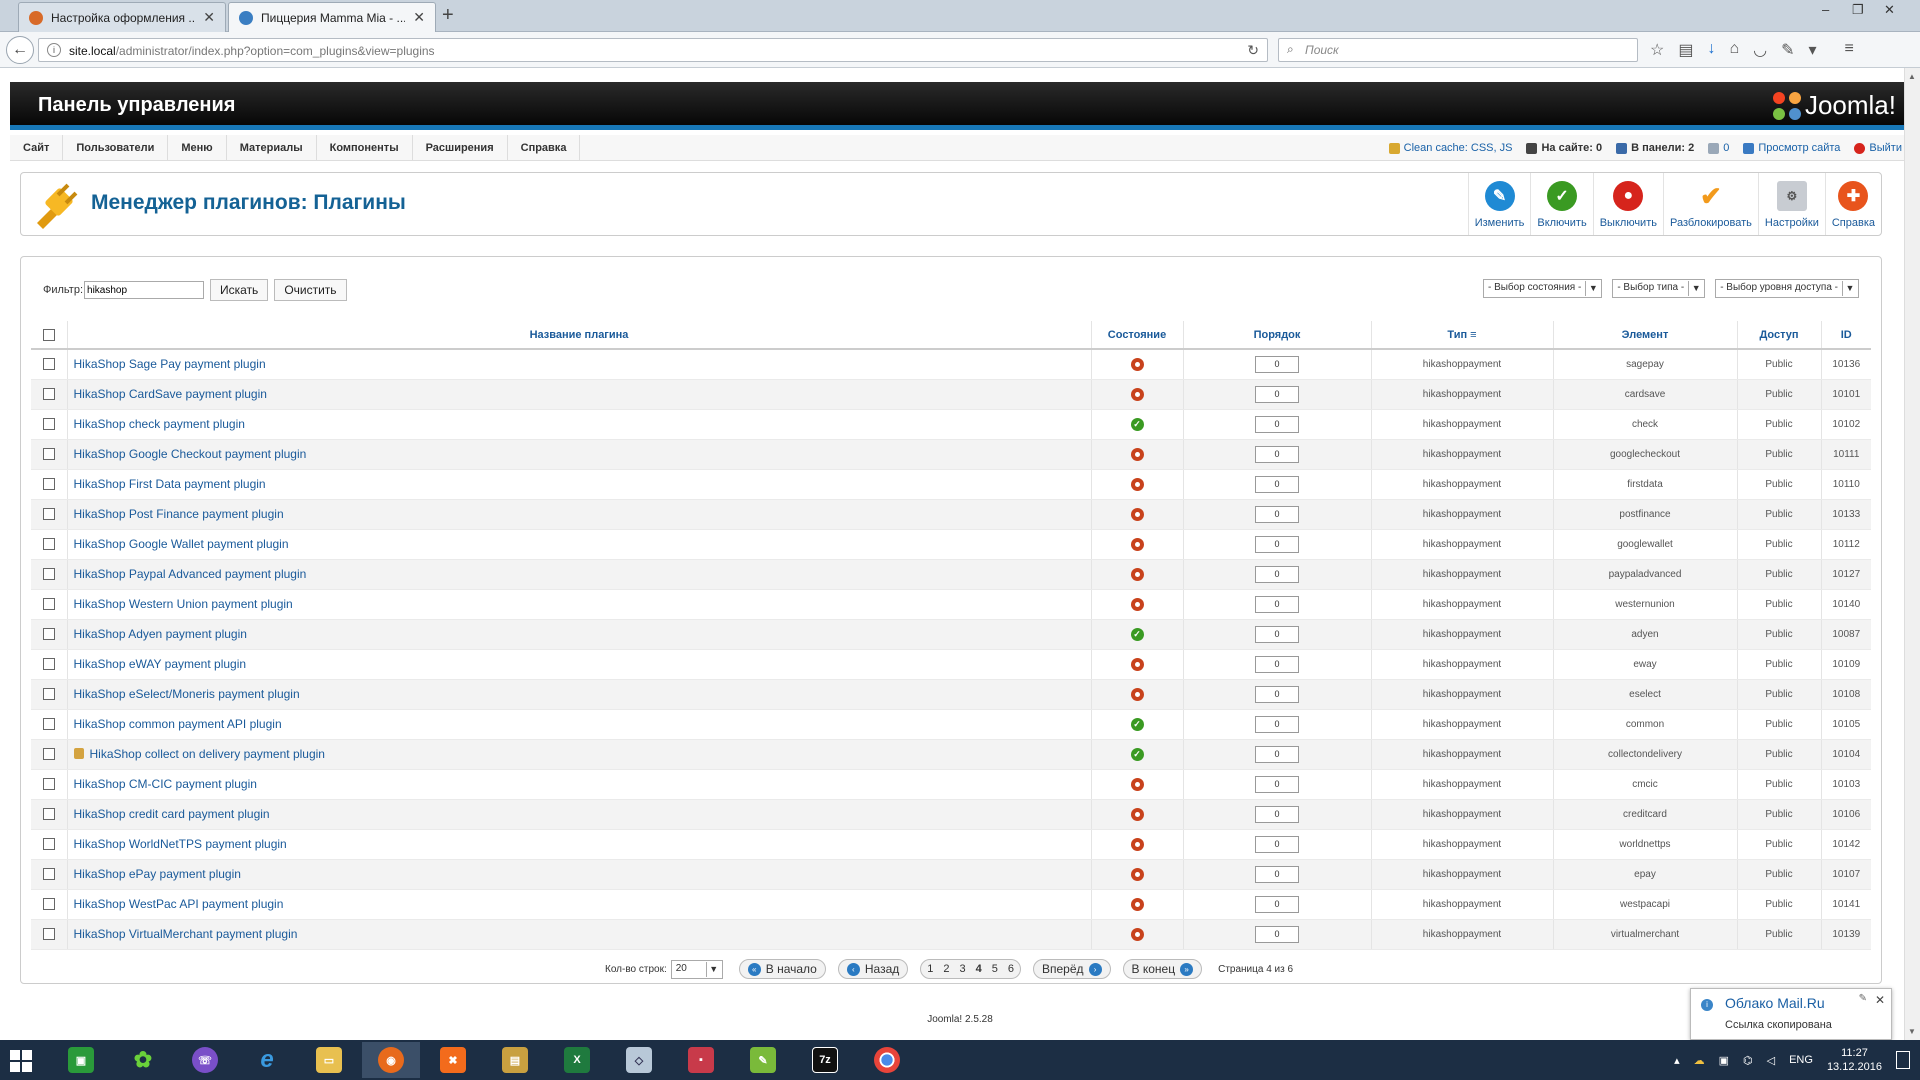  I want to click on column-type: Тип ≡, so click(1461, 335).